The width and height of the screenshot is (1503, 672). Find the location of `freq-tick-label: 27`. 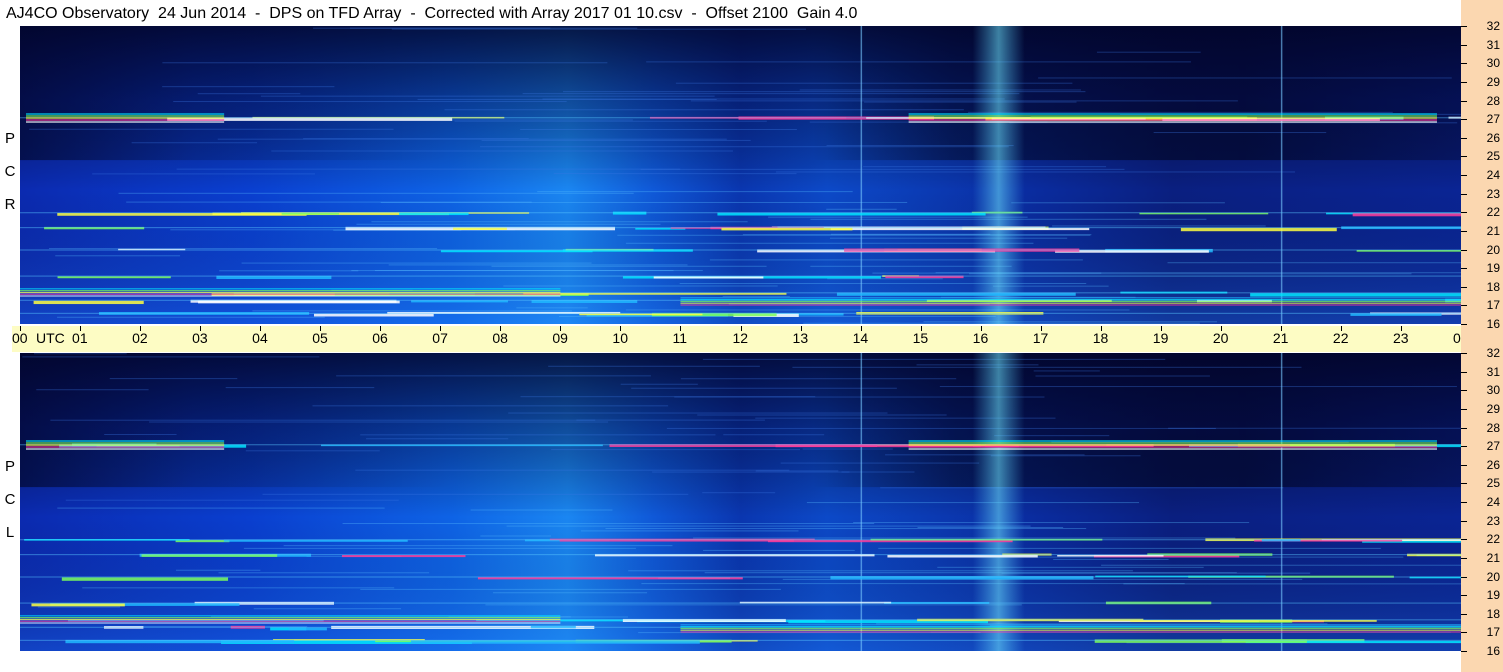

freq-tick-label: 27 is located at coordinates (1493, 446).